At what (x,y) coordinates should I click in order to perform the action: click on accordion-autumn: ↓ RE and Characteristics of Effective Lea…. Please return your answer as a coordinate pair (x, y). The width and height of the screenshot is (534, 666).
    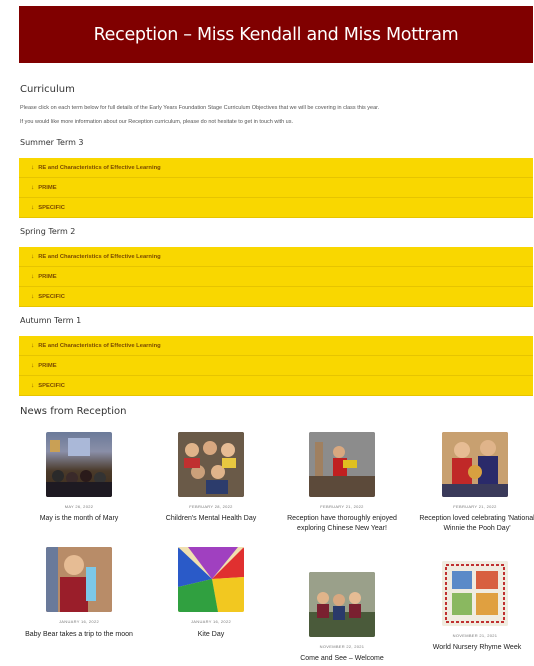
    Looking at the image, I should click on (276, 366).